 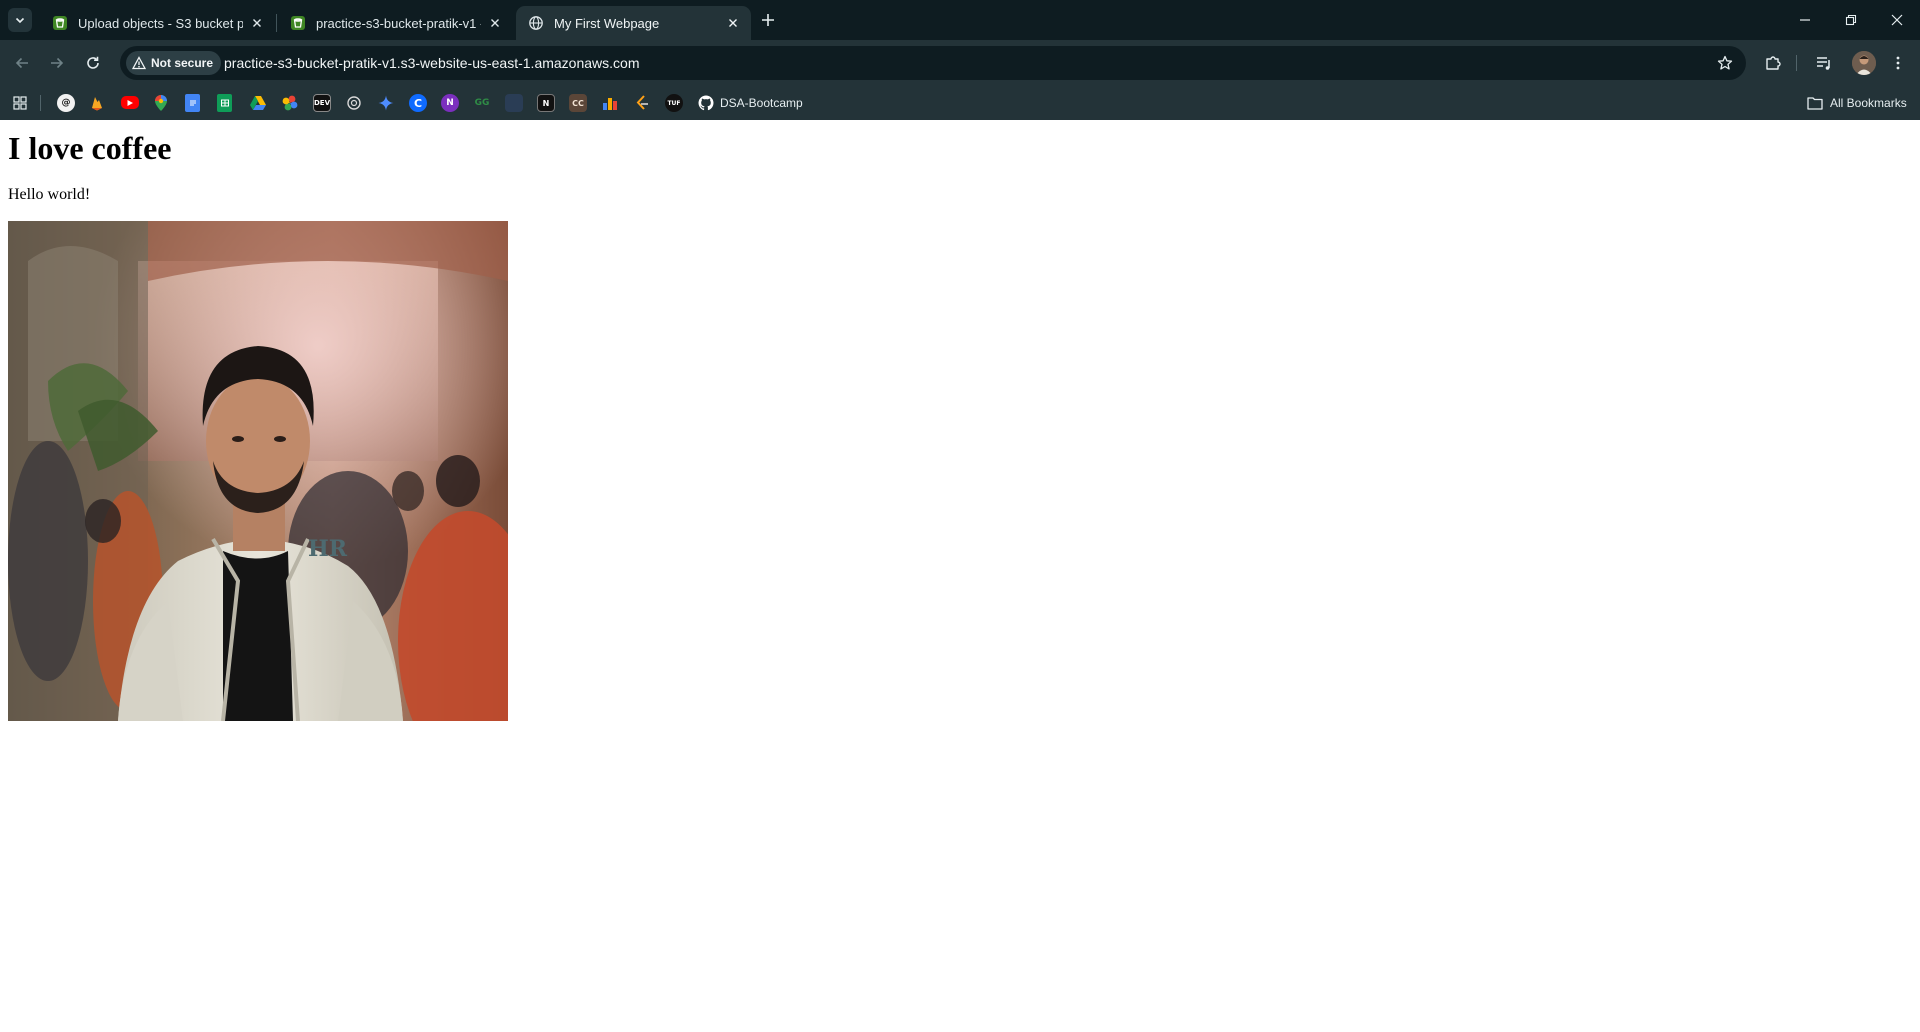 I want to click on onenote-icon: N, so click(x=450, y=103).